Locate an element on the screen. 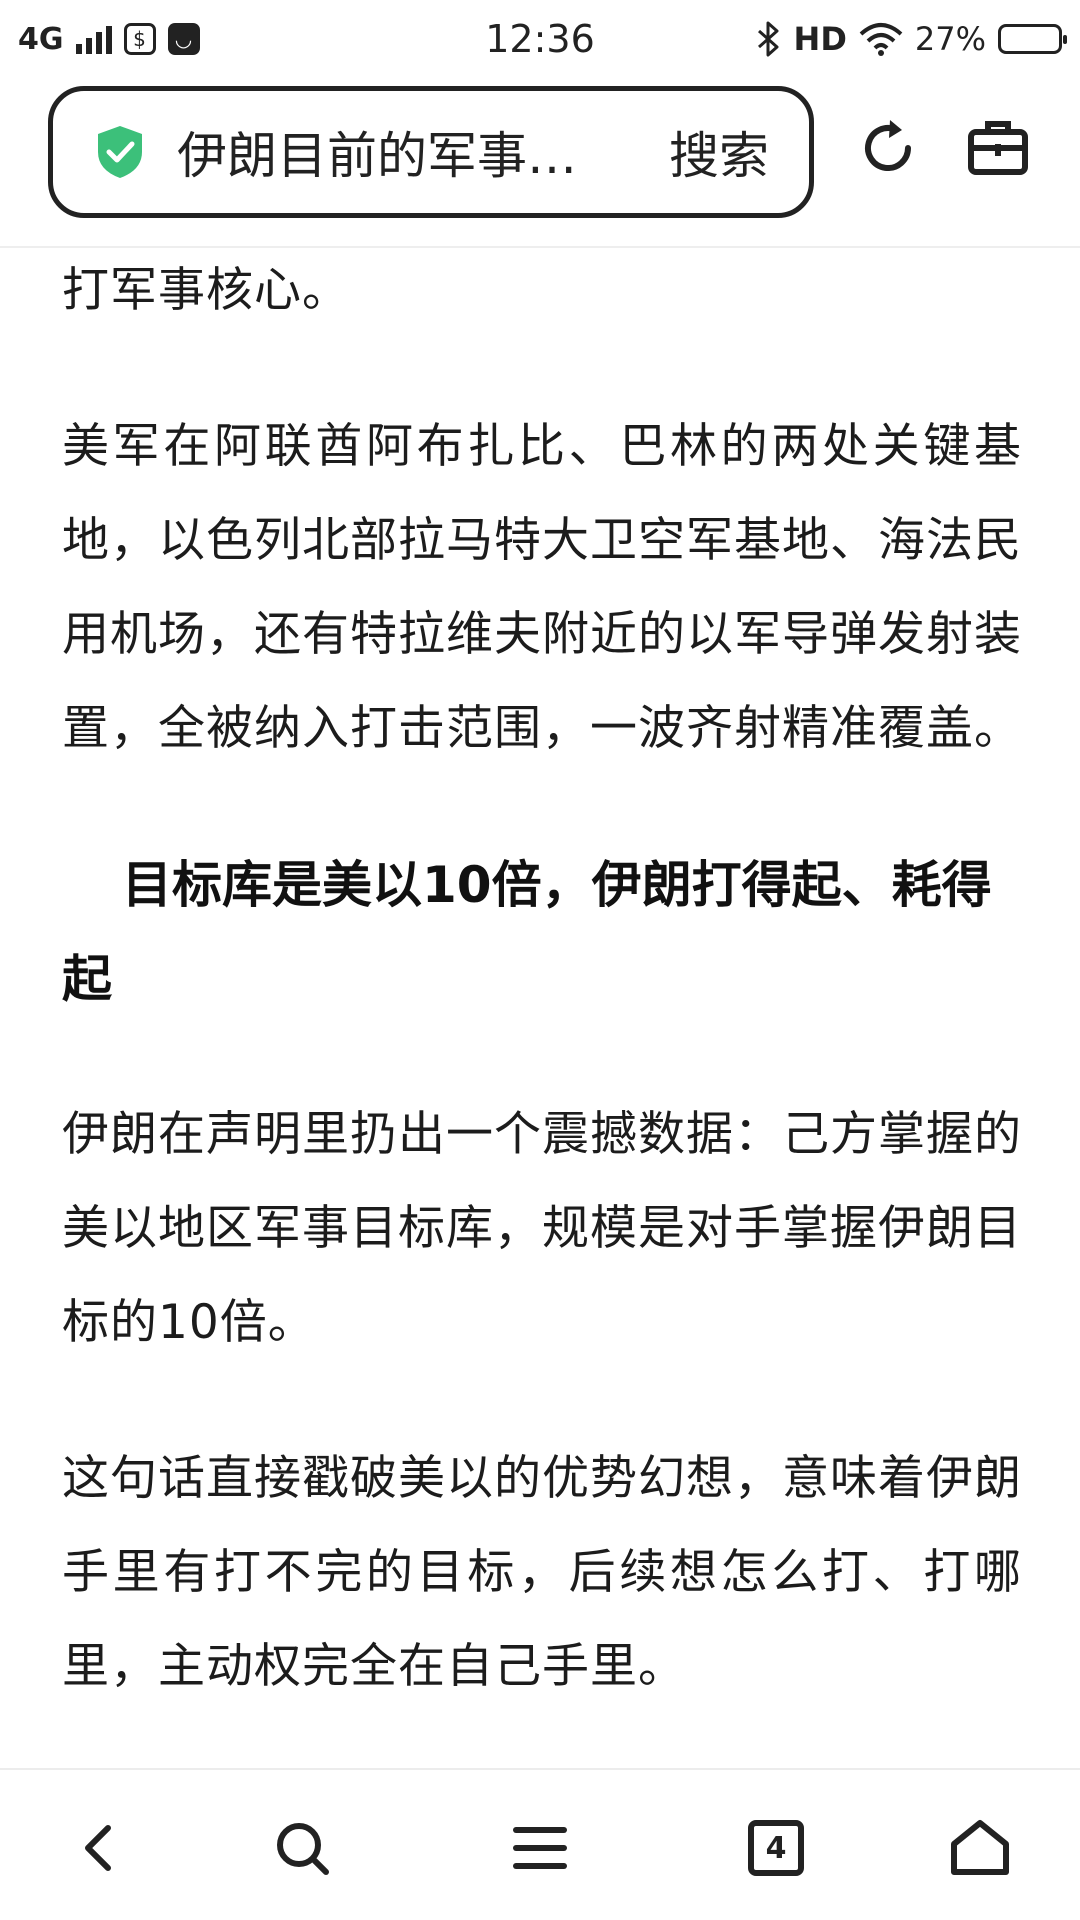 This screenshot has width=1080, height=1920. signal-icon is located at coordinates (93, 39).